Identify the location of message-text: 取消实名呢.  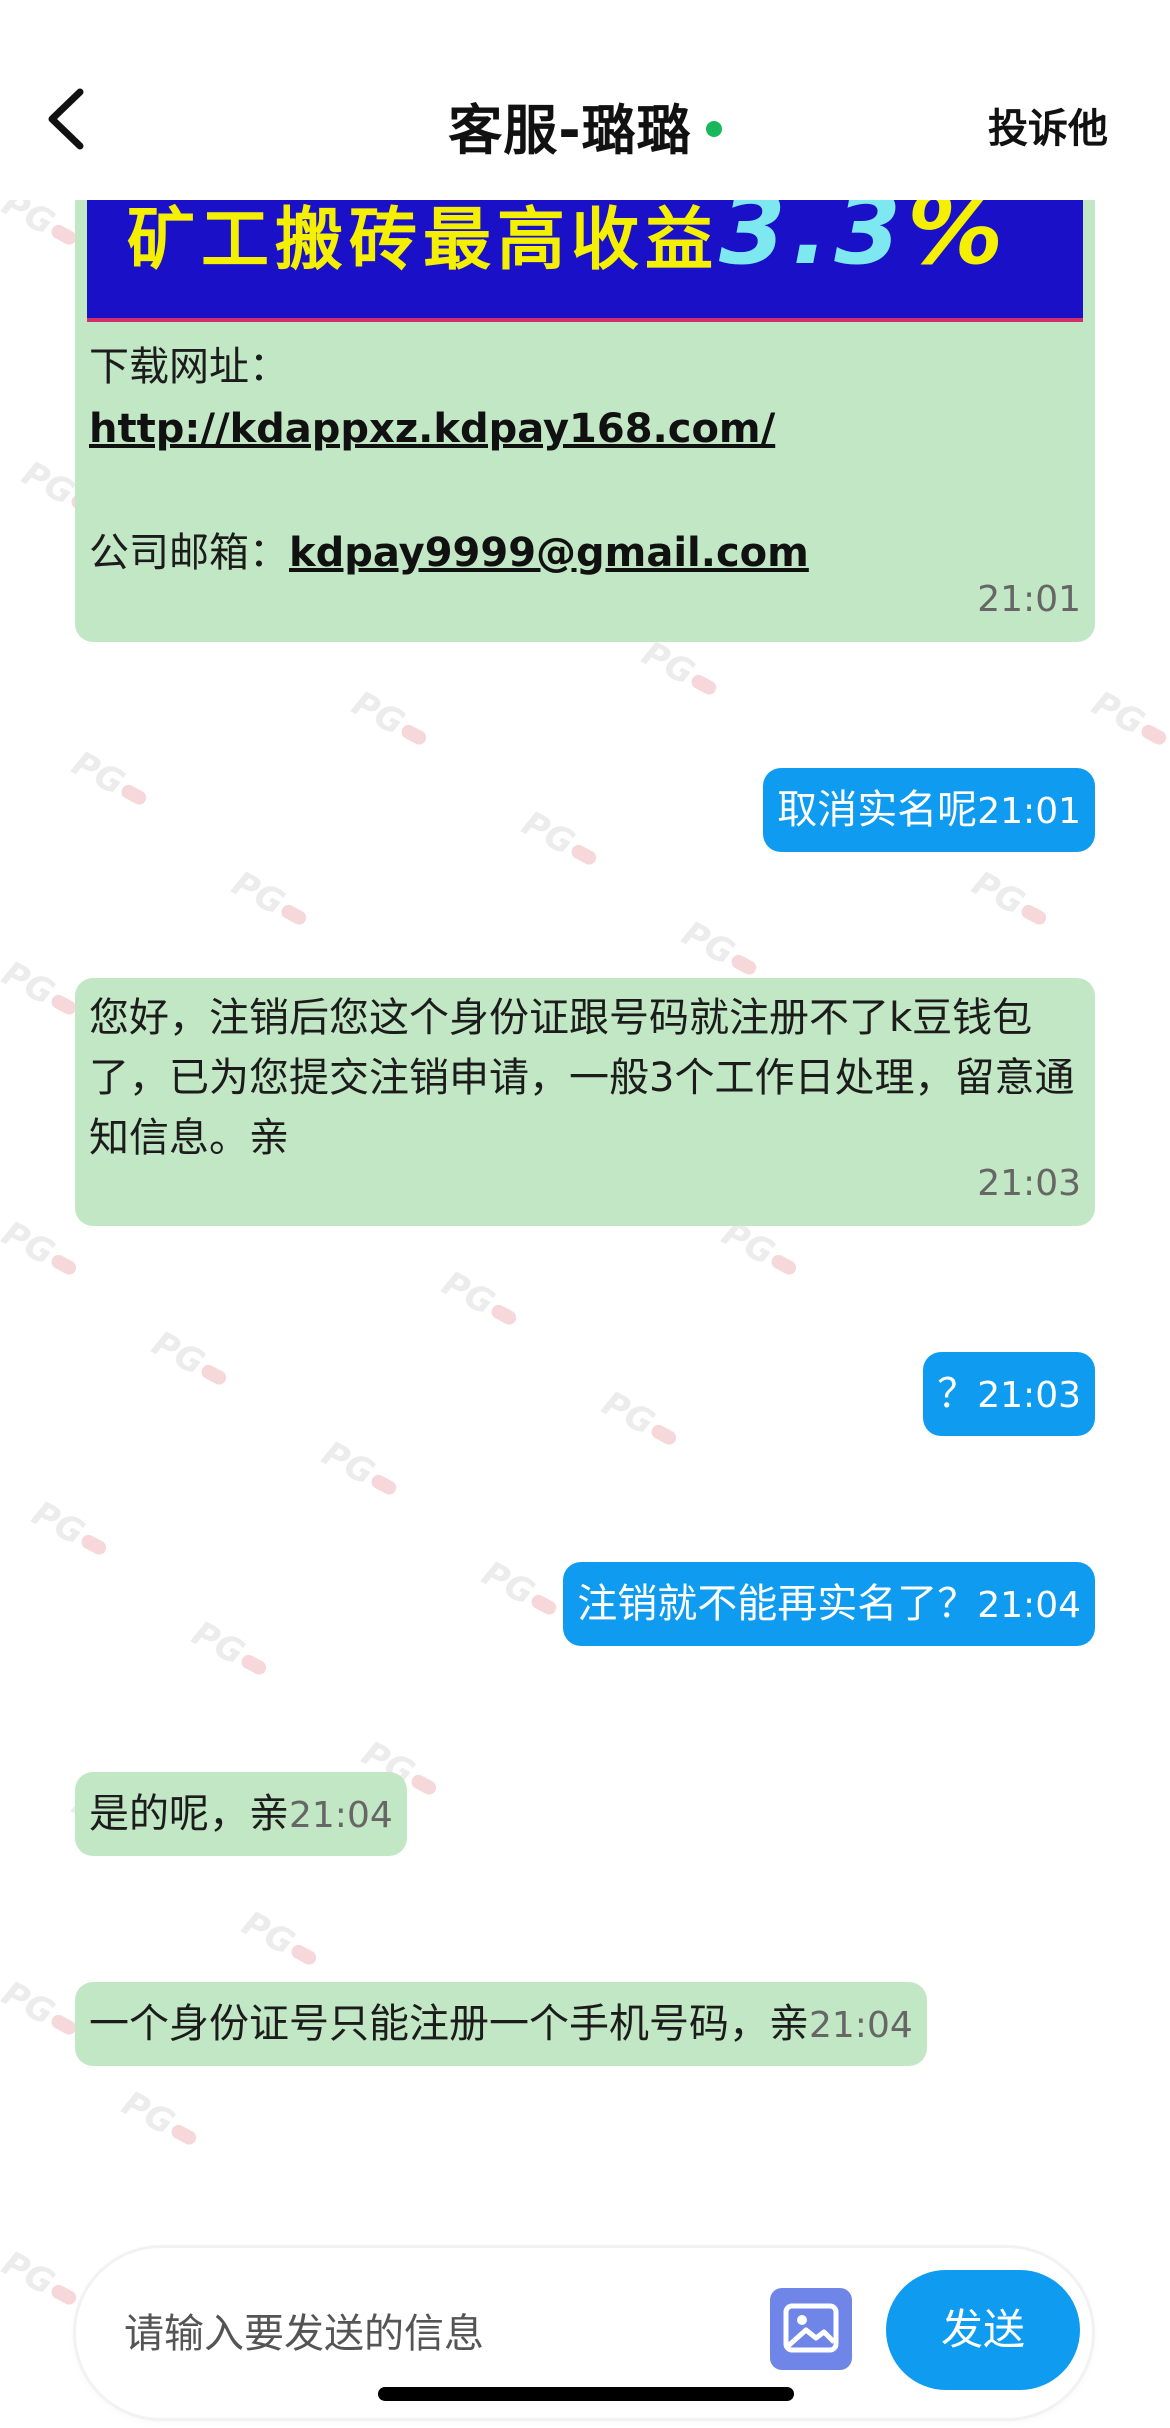
(877, 810).